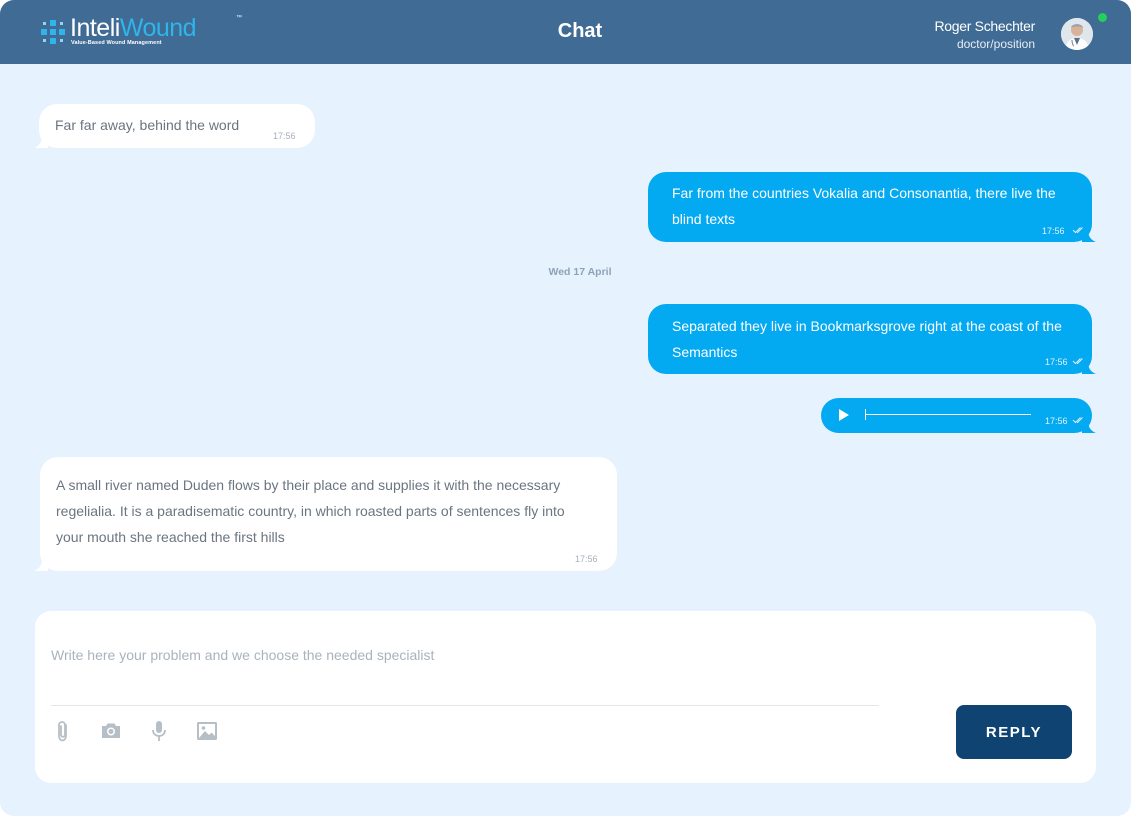 The width and height of the screenshot is (1131, 816). I want to click on camera-icon, so click(111, 731).